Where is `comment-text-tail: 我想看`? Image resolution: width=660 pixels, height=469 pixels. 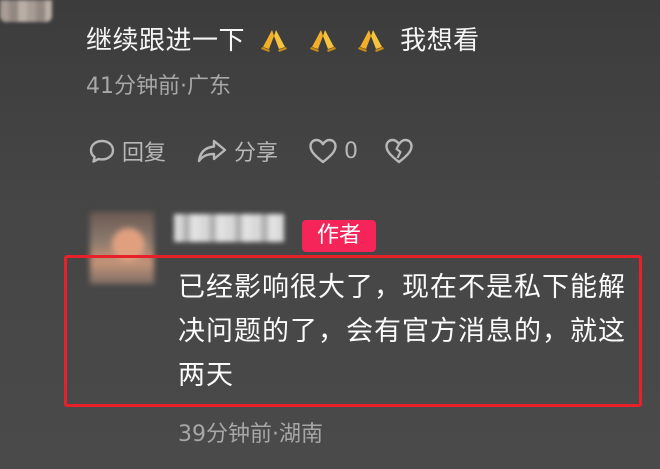
comment-text-tail: 我想看 is located at coordinates (440, 41).